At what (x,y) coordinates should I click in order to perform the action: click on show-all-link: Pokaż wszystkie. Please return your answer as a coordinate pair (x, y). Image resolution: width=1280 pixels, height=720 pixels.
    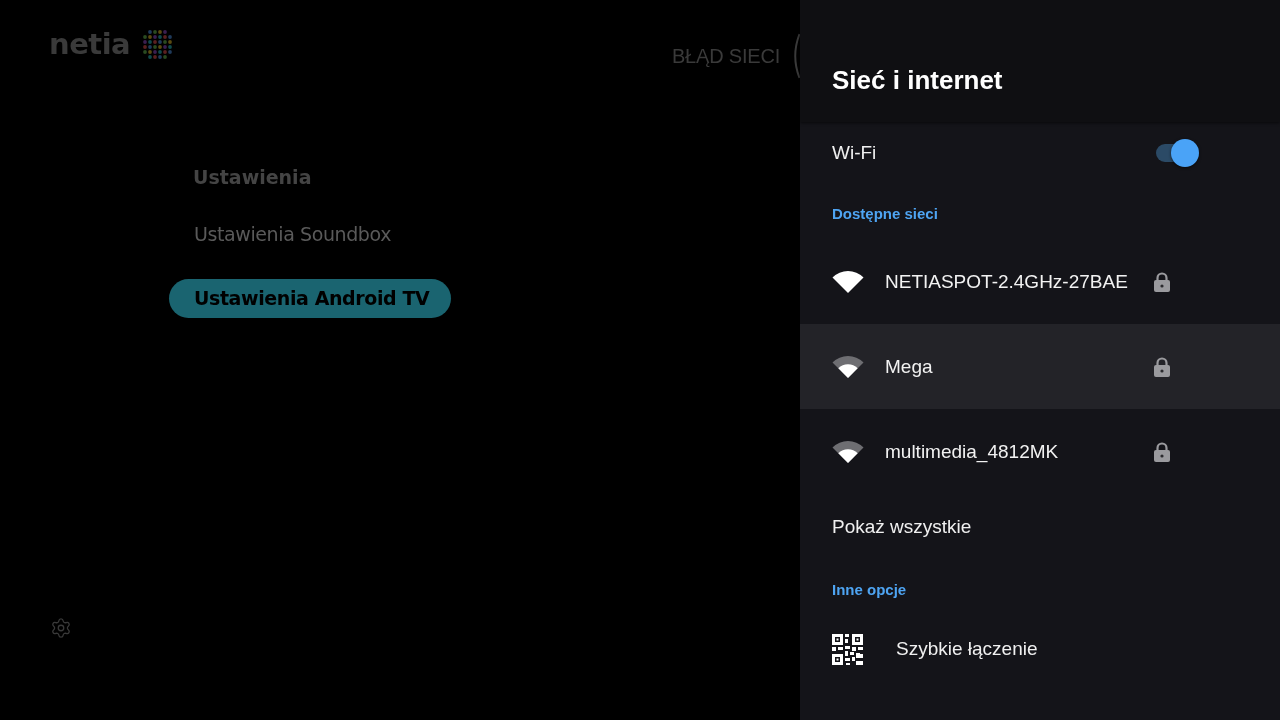
    Looking at the image, I should click on (902, 527).